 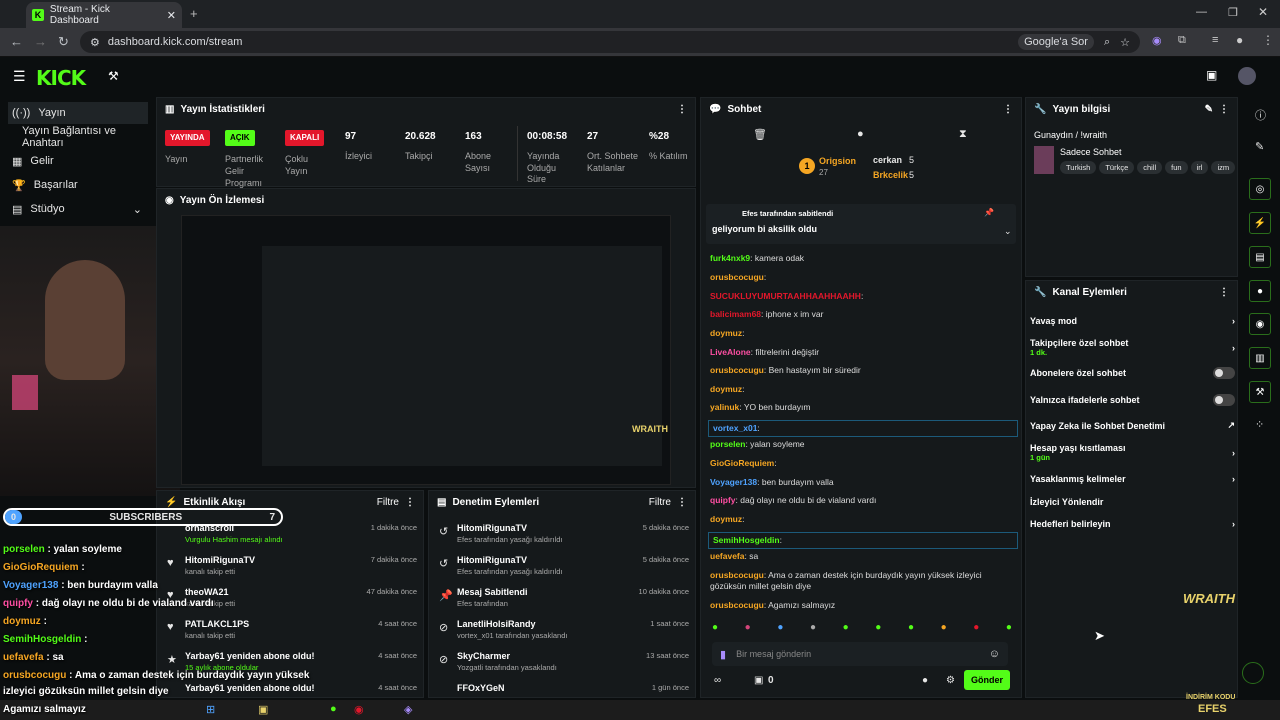 What do you see at coordinates (1260, 115) in the screenshot?
I see `info-icon: ⓘ` at bounding box center [1260, 115].